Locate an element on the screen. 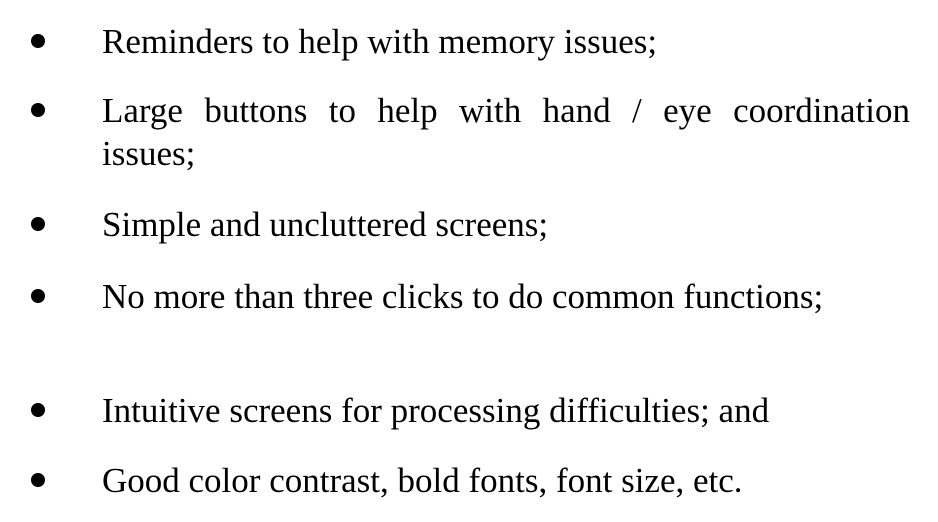  list-item-text: Reminders to help with memory issues; is located at coordinates (380, 41).